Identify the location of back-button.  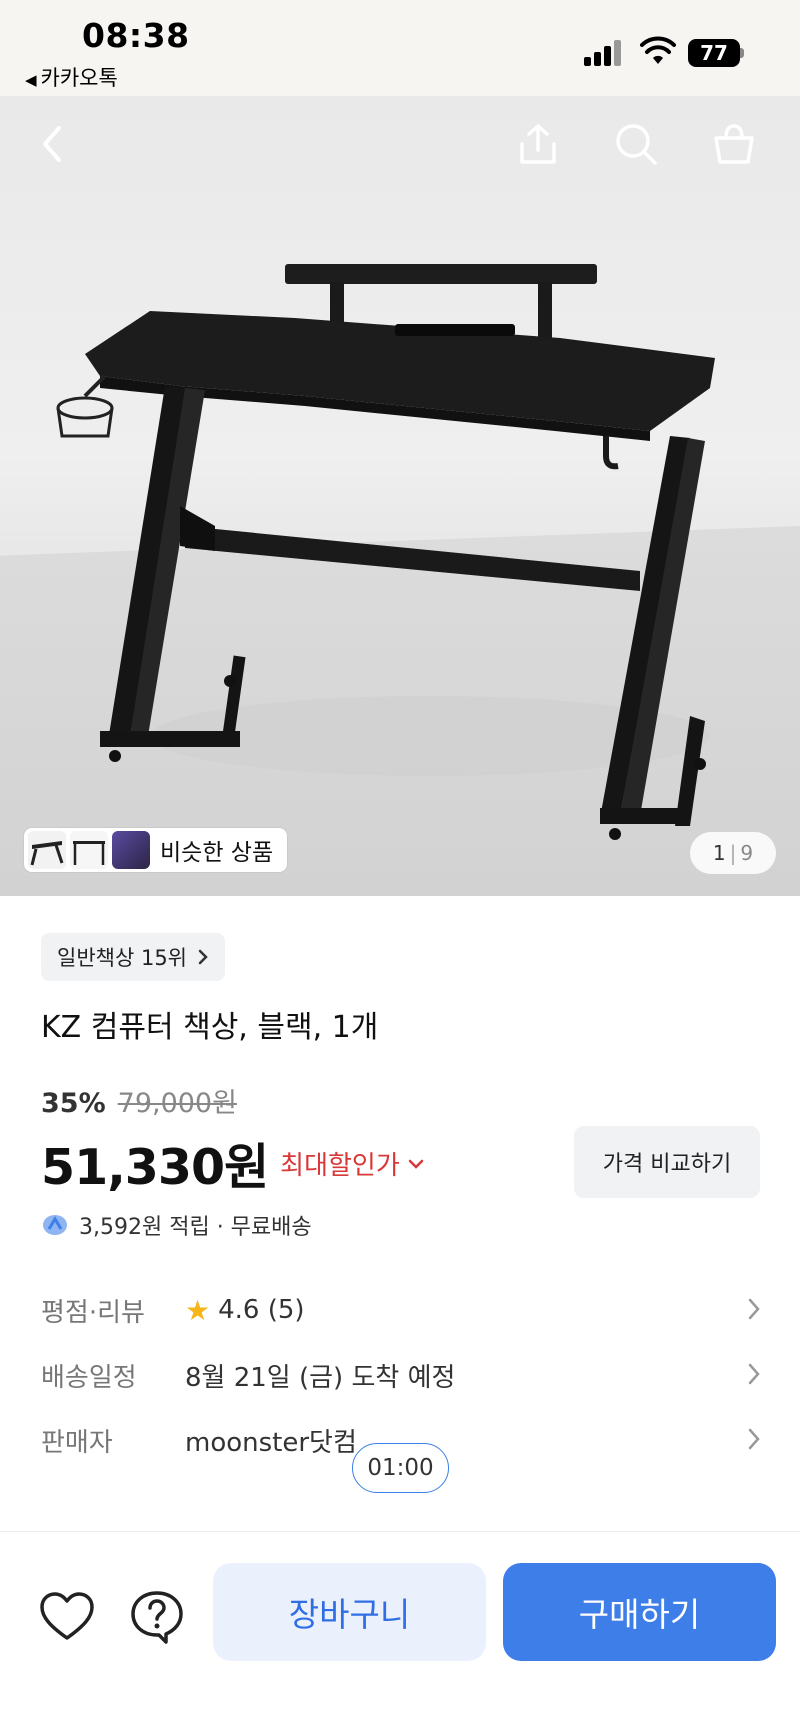
(52, 144).